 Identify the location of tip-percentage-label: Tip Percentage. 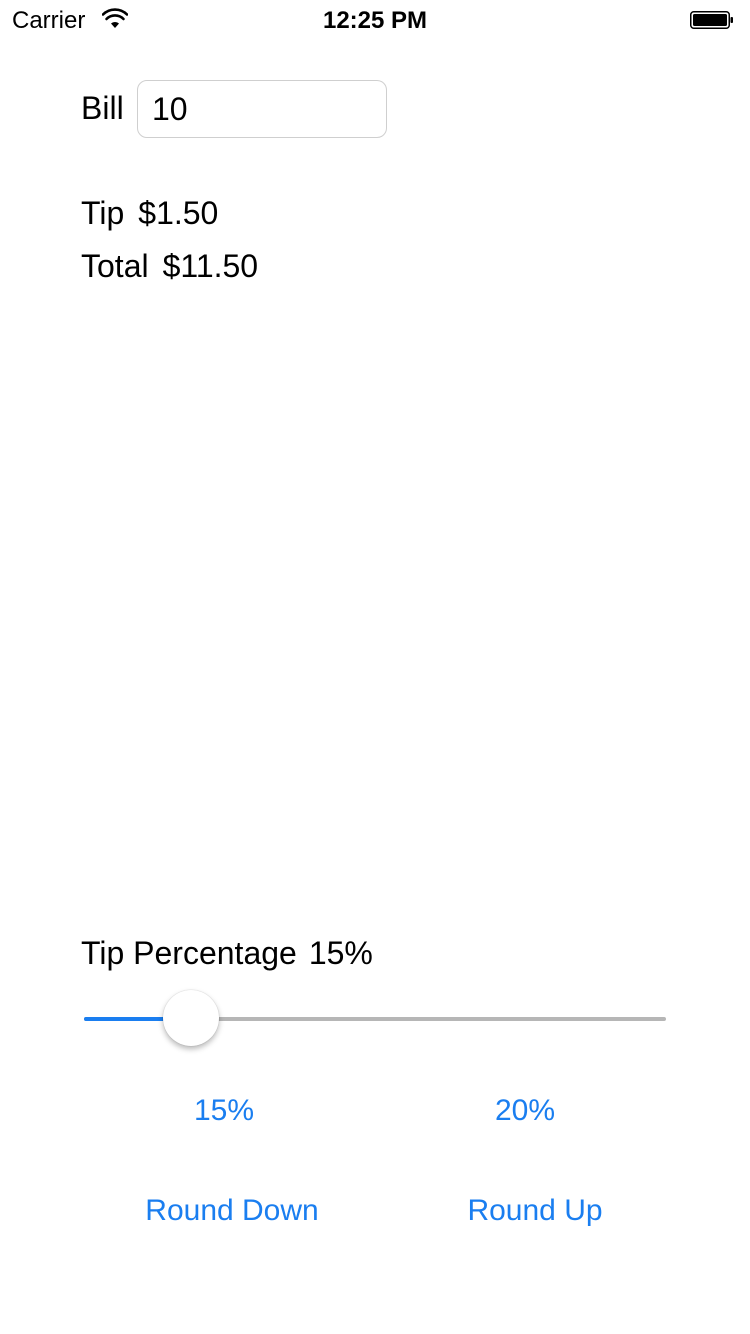
(189, 953).